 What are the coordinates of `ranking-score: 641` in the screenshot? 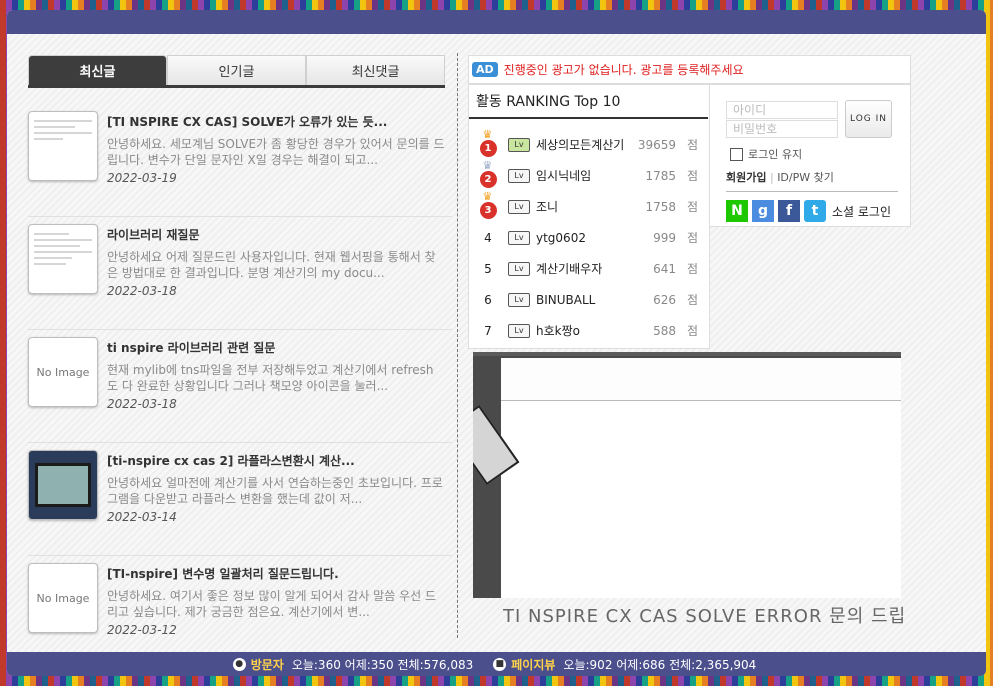 It's located at (664, 268).